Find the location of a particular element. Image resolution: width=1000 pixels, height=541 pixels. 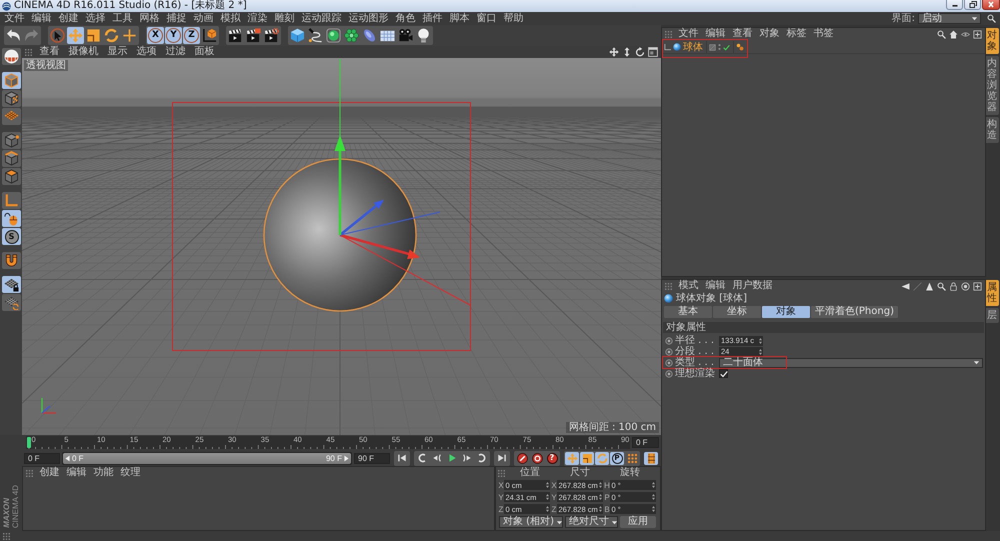

lock-workplane-button is located at coordinates (11, 284).